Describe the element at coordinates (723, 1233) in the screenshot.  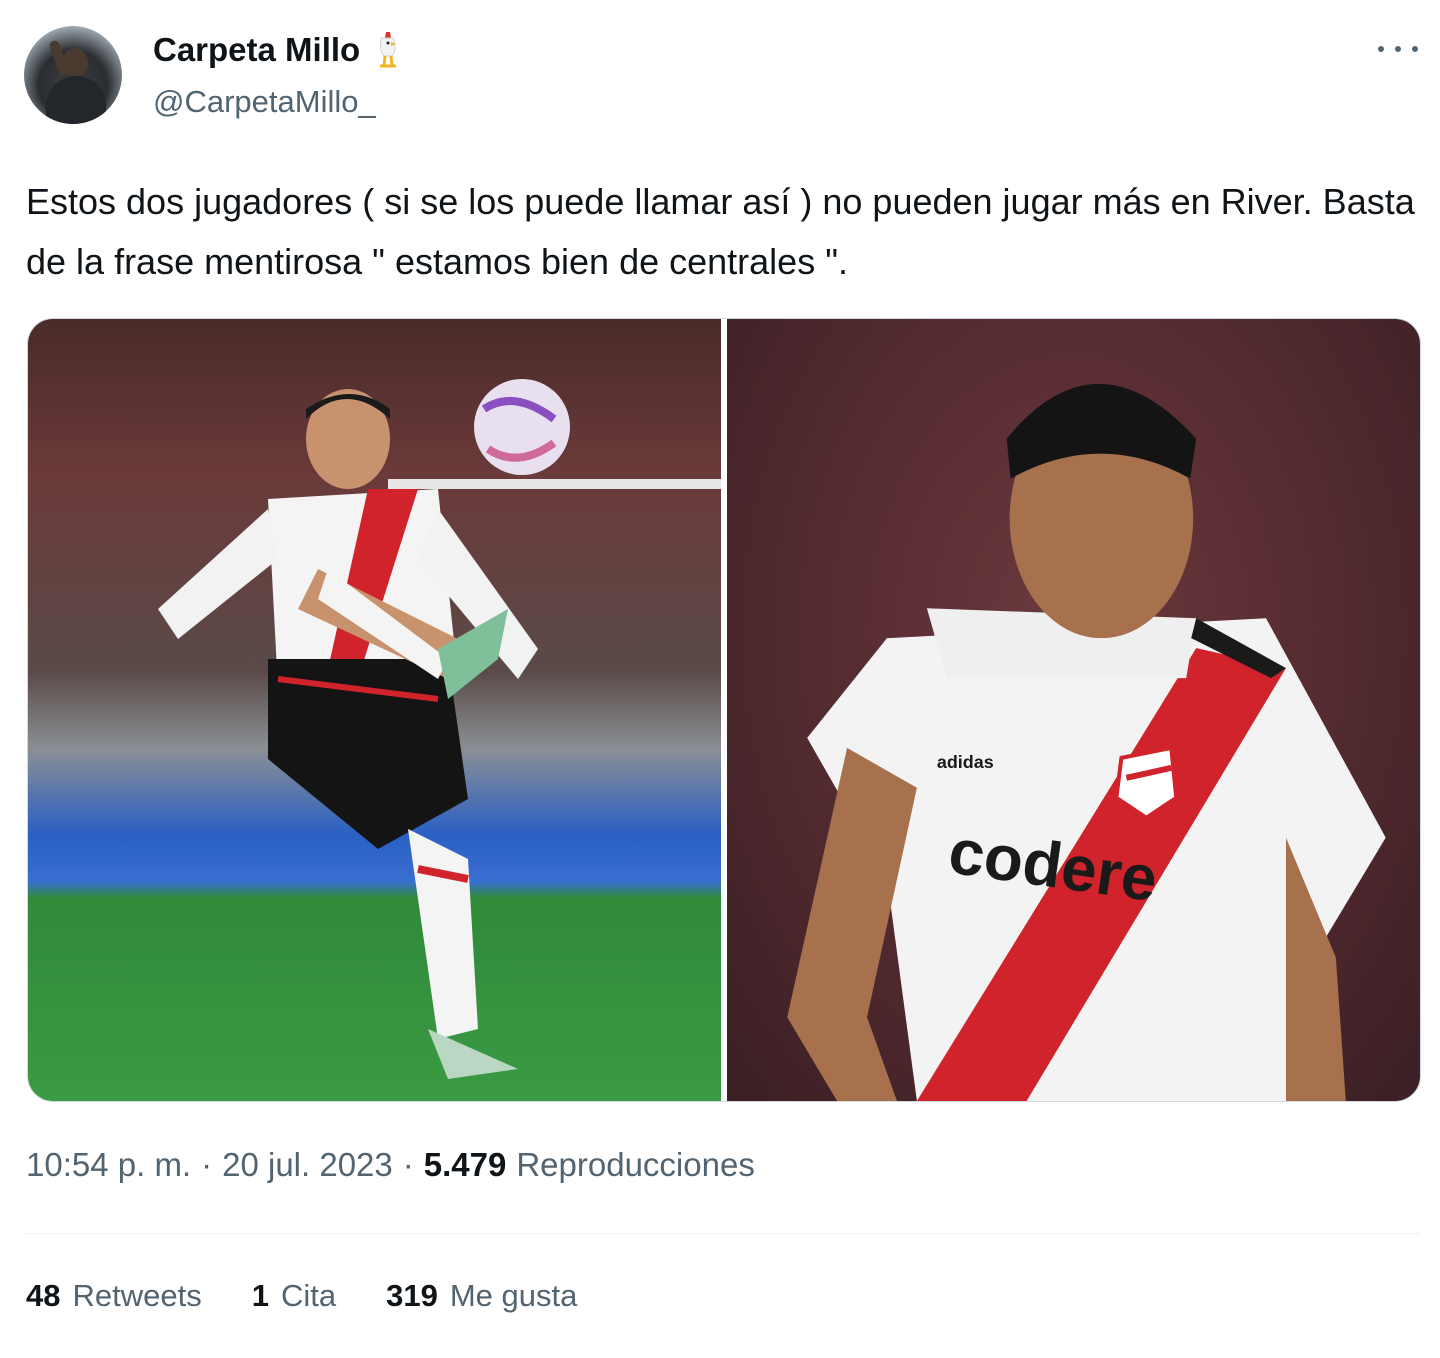
I see `divider` at that location.